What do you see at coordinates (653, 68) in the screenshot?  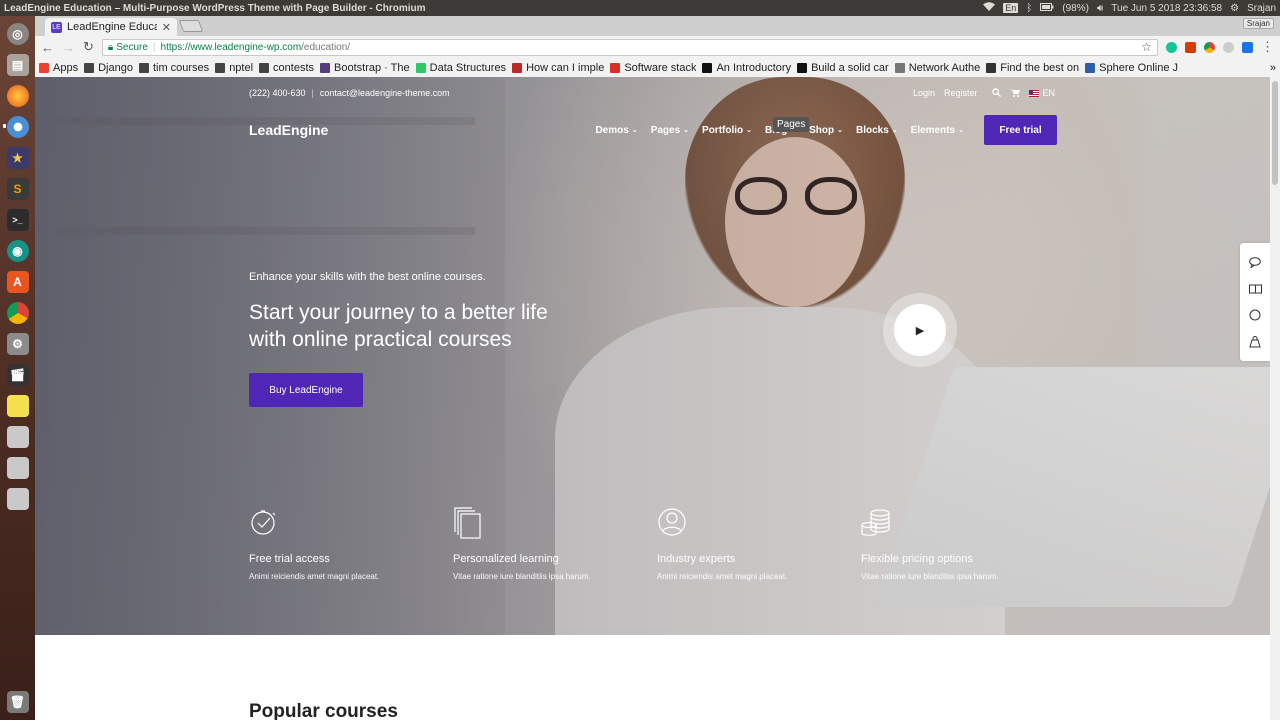 I see `bookmark-item: Software stack` at bounding box center [653, 68].